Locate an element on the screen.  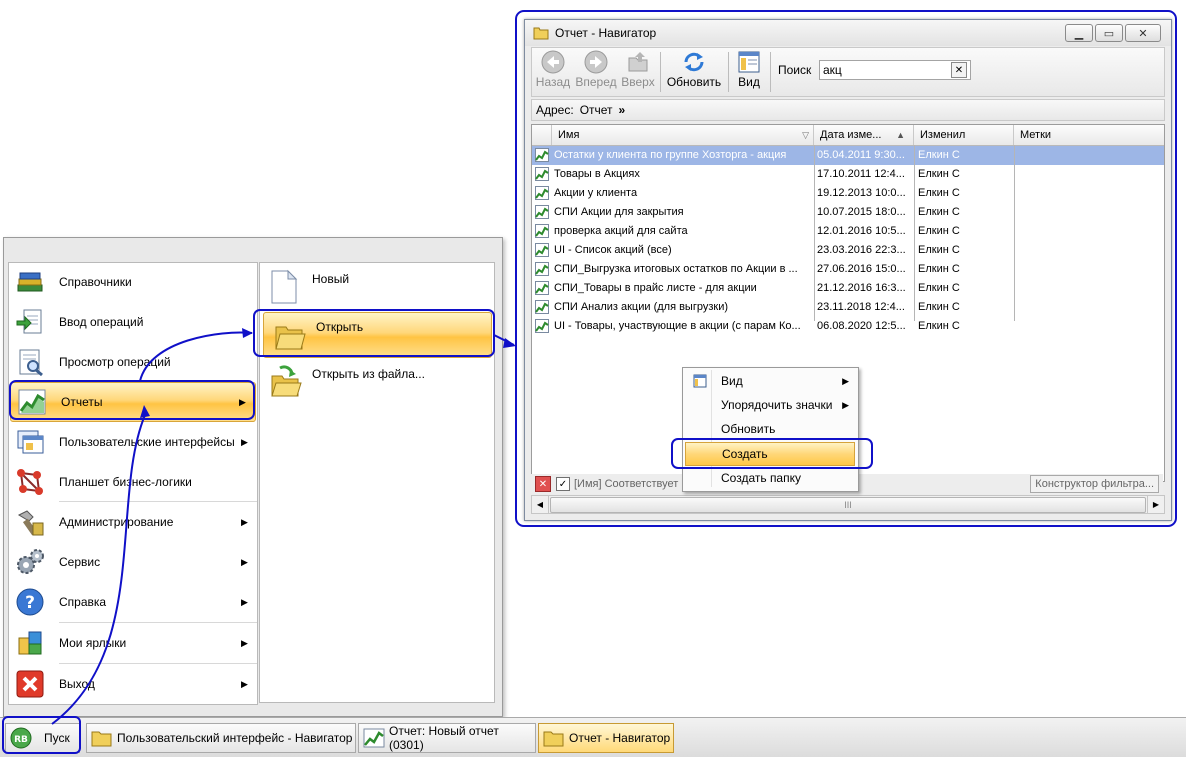
context-item-refresh: Обновить is located at coordinates (770, 429).